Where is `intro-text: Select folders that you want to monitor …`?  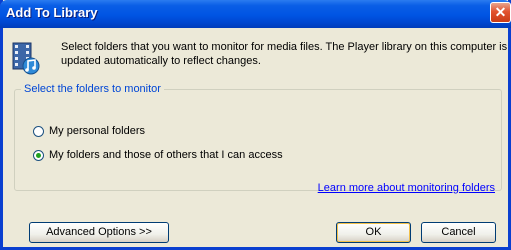
intro-text: Select folders that you want to monitor … is located at coordinates (284, 54).